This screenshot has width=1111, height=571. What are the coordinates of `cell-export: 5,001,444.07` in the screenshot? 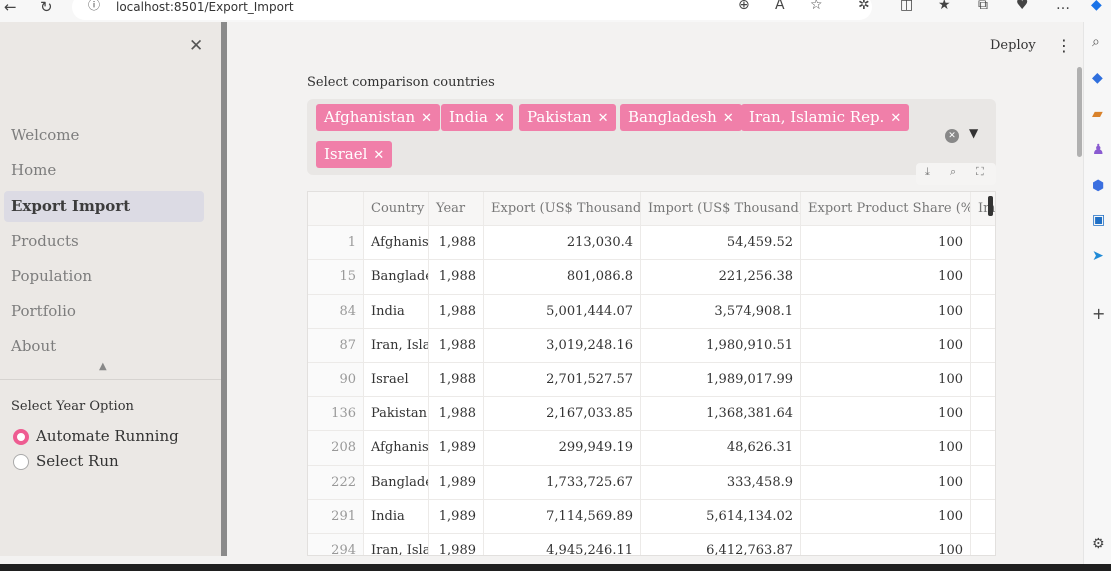 It's located at (562, 311).